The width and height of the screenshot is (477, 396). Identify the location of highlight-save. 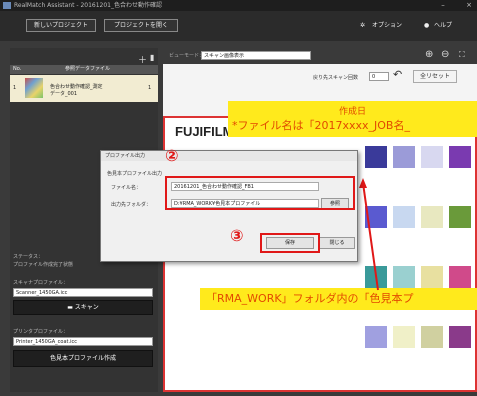
(290, 243).